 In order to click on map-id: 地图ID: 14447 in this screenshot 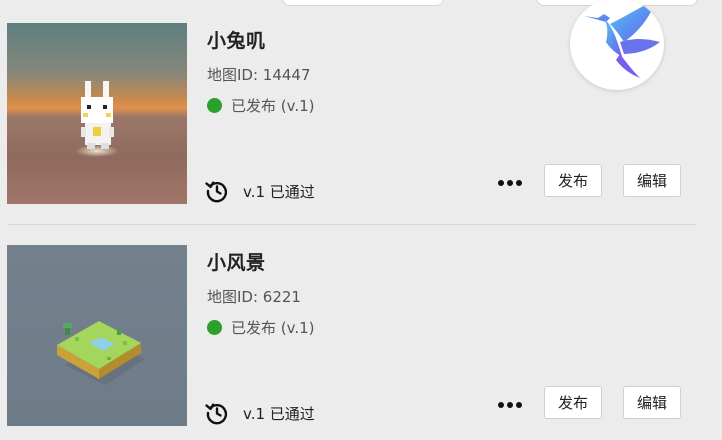, I will do `click(259, 75)`.